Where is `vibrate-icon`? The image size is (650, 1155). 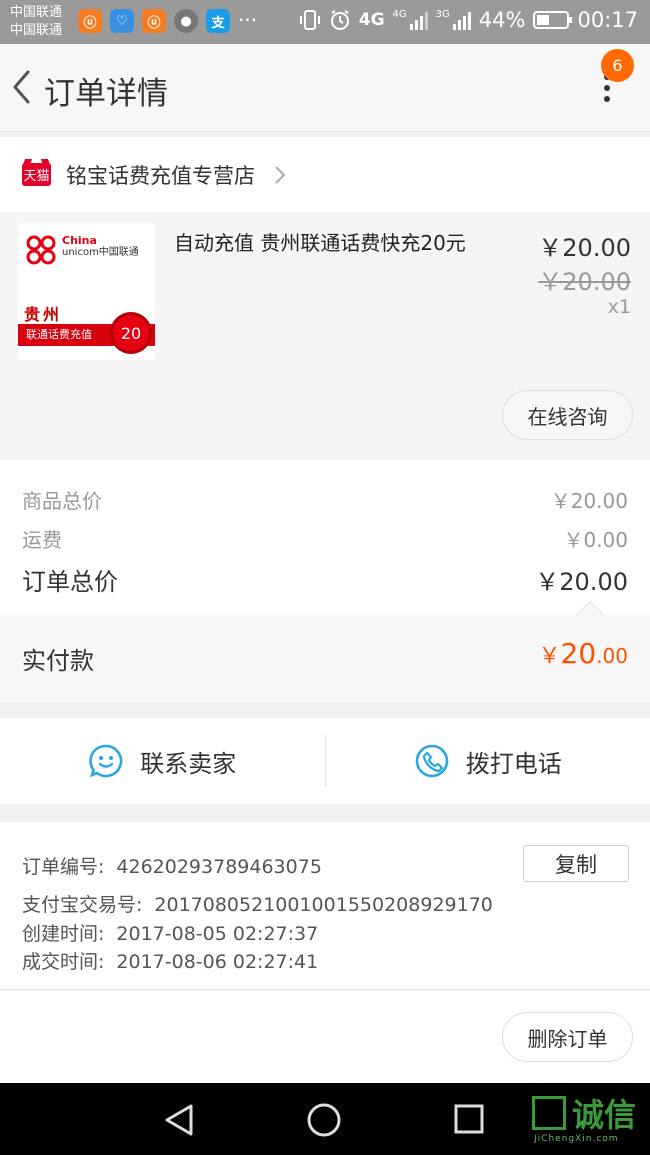
vibrate-icon is located at coordinates (309, 20).